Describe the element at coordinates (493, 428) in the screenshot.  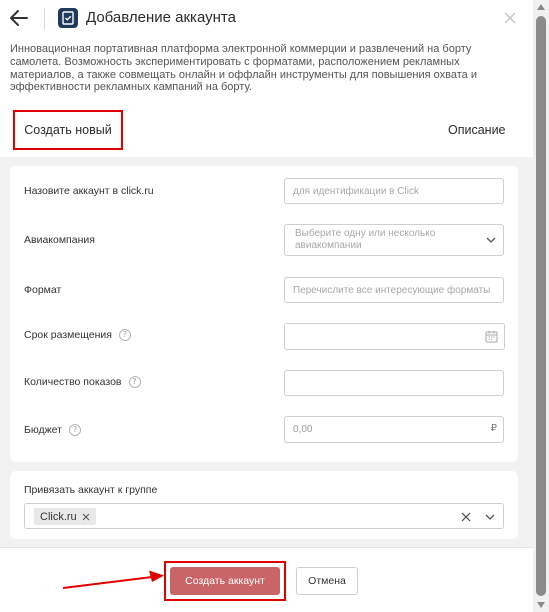
I see `currency-symbol: ₽` at that location.